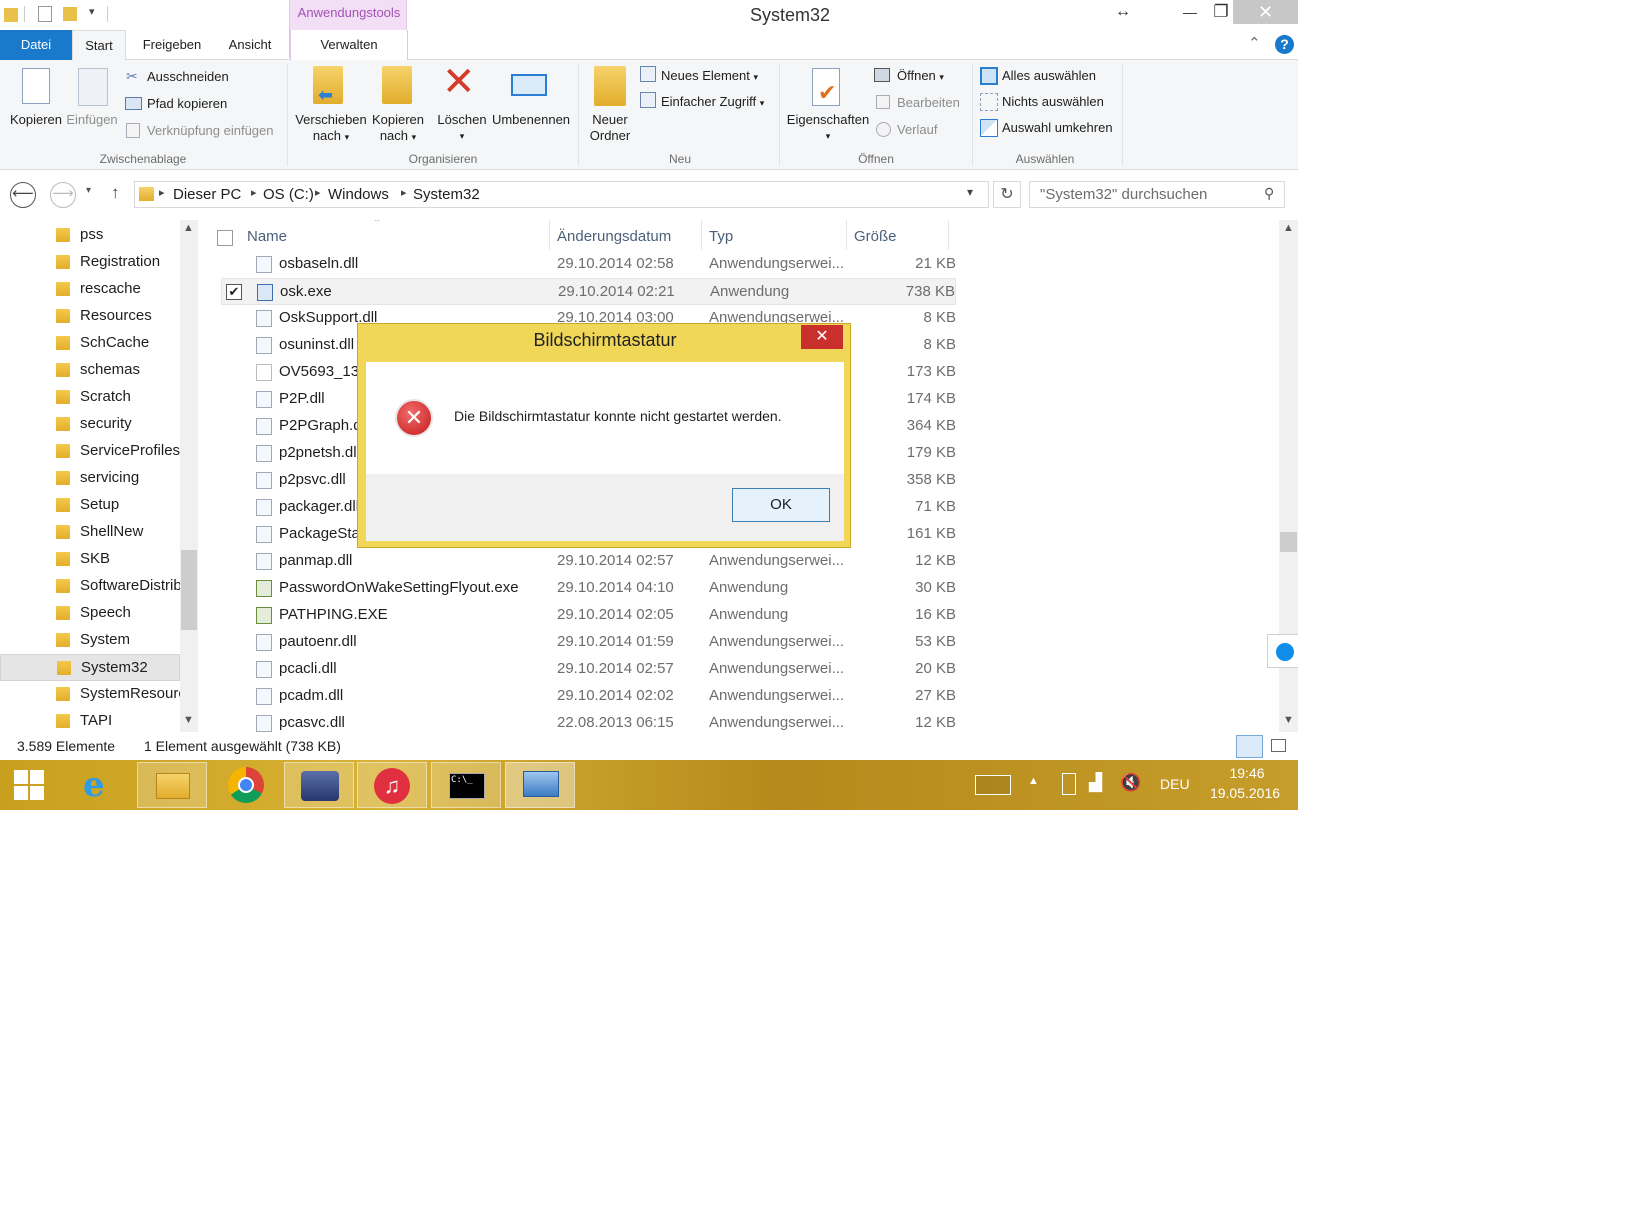  What do you see at coordinates (36, 45) in the screenshot?
I see `tab-datei: Datei` at bounding box center [36, 45].